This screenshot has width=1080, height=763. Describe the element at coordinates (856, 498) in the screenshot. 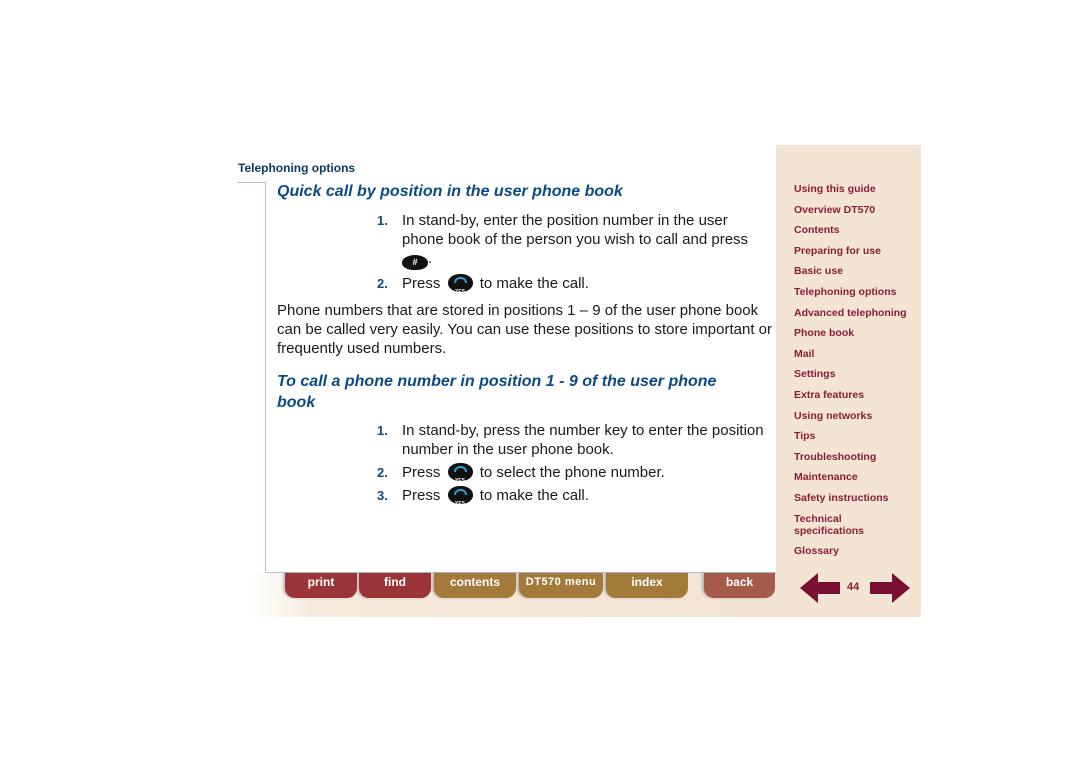

I see `sidebar-item-safety: Safety instructions` at that location.